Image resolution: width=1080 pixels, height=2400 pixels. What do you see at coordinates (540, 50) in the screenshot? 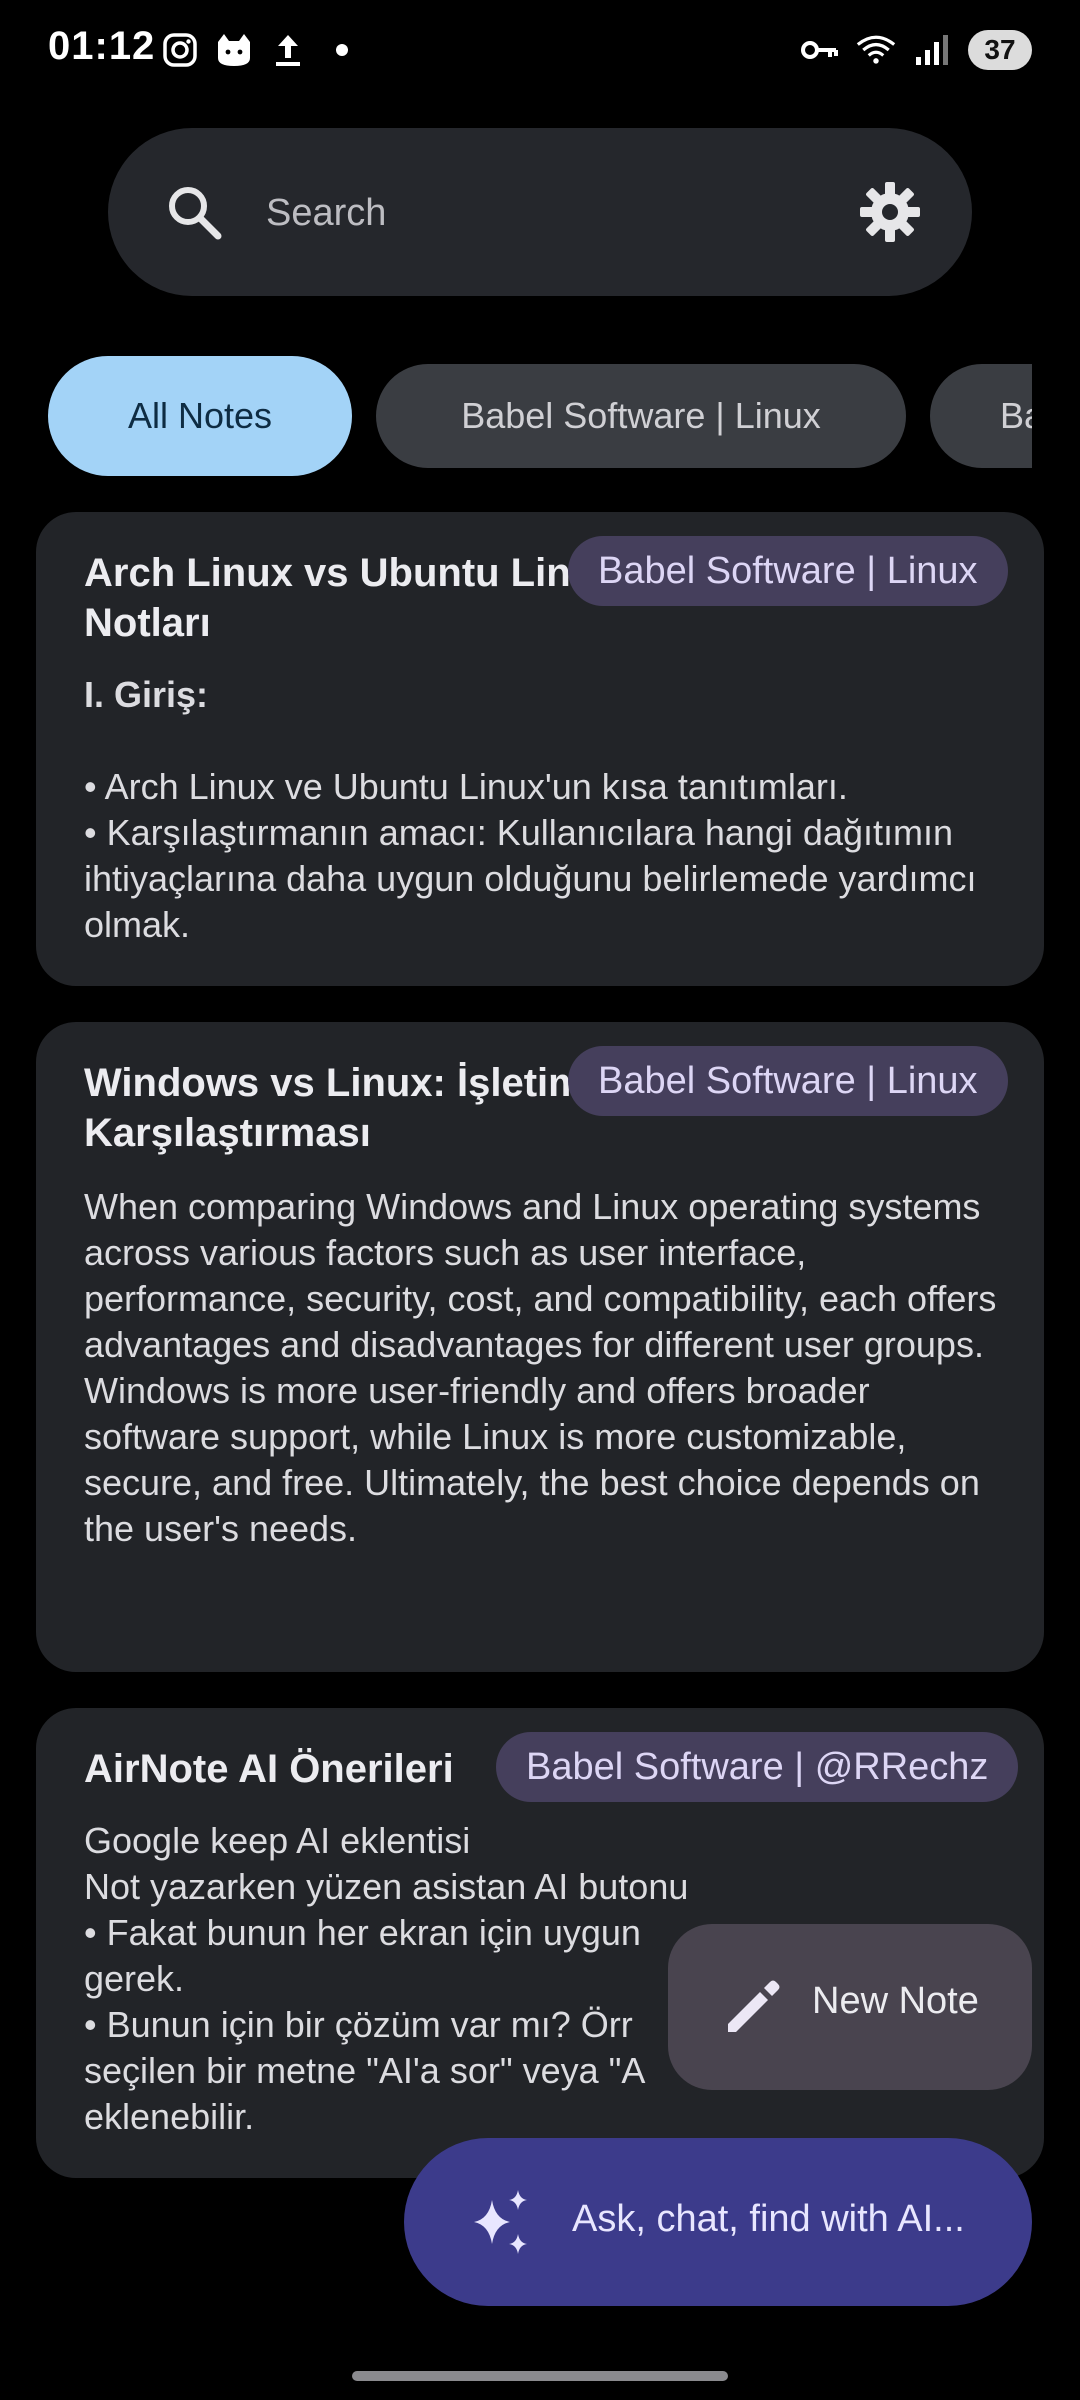
I see `status-bar: 01:12 37` at bounding box center [540, 50].